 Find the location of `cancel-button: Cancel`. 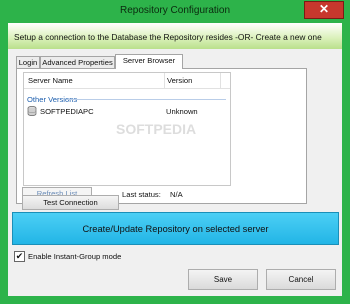

cancel-button: Cancel is located at coordinates (301, 279).